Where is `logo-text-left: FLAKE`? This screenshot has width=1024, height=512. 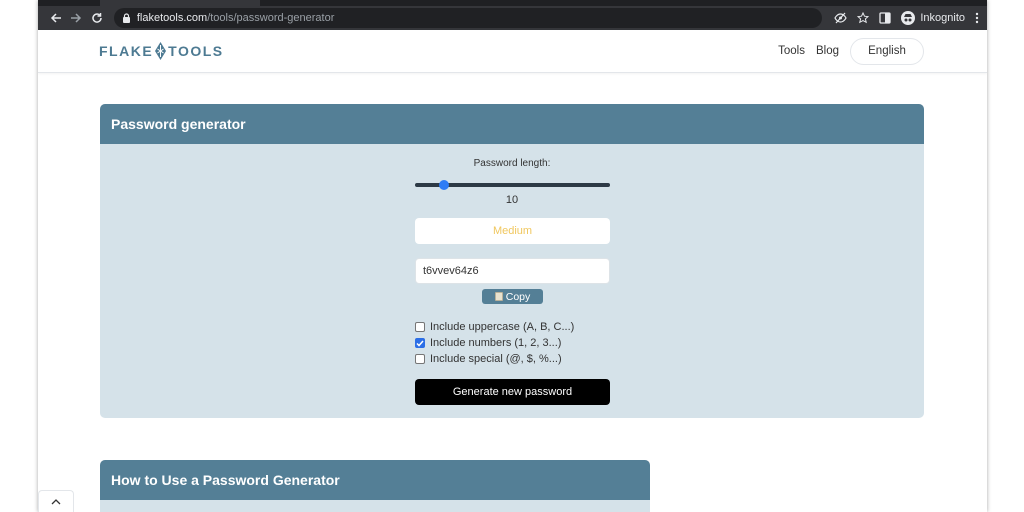 logo-text-left: FLAKE is located at coordinates (126, 51).